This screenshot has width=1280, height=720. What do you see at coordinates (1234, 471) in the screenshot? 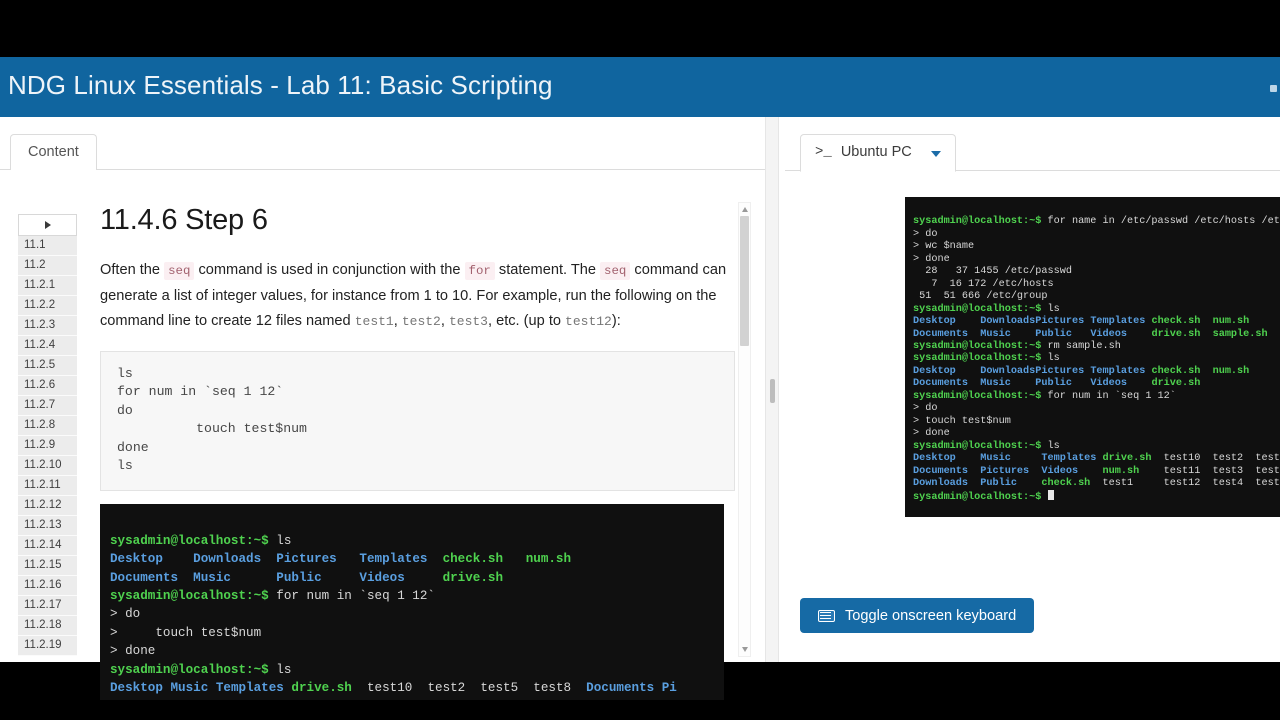
I see `terminal-file: test3` at bounding box center [1234, 471].